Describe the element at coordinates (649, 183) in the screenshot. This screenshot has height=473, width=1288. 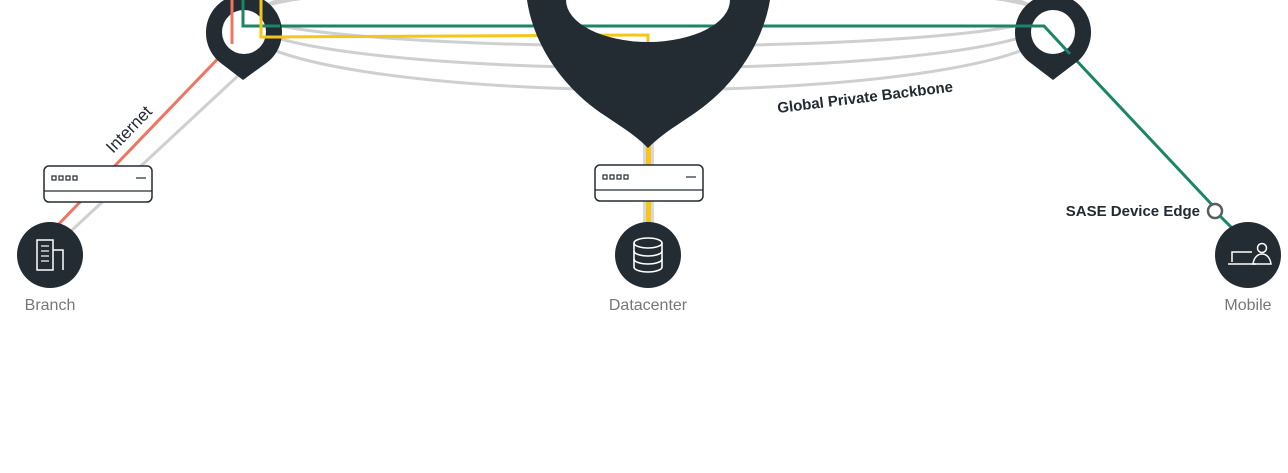
I see `datacenter-edge-device` at that location.